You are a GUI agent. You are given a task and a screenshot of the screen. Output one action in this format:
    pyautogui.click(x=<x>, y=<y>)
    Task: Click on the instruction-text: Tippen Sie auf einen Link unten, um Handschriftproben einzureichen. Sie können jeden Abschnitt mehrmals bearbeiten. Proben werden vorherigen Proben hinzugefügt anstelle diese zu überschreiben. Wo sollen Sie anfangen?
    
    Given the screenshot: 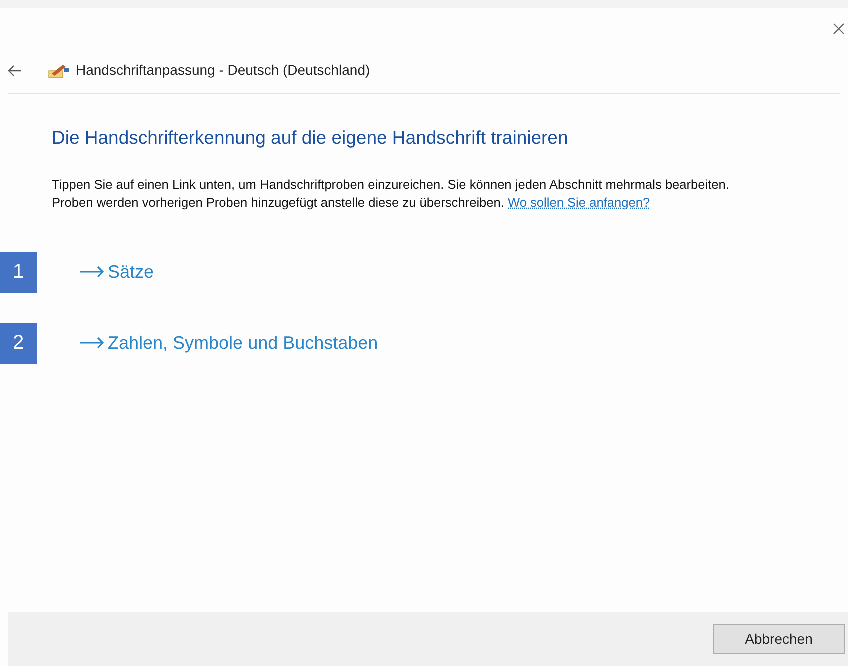 What is the action you would take?
    pyautogui.click(x=391, y=194)
    